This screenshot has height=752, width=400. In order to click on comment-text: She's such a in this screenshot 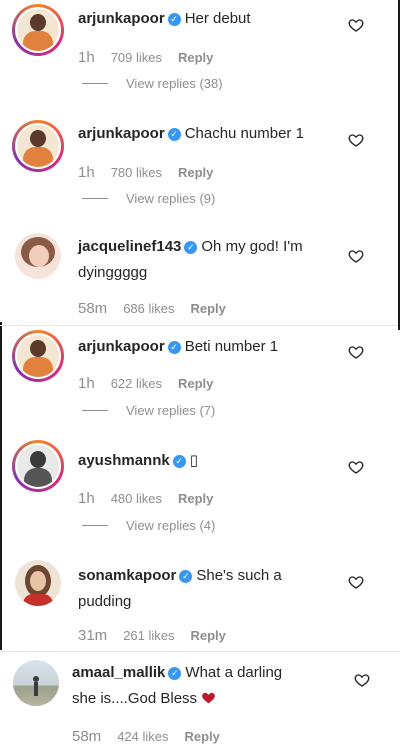, I will do `click(239, 575)`.